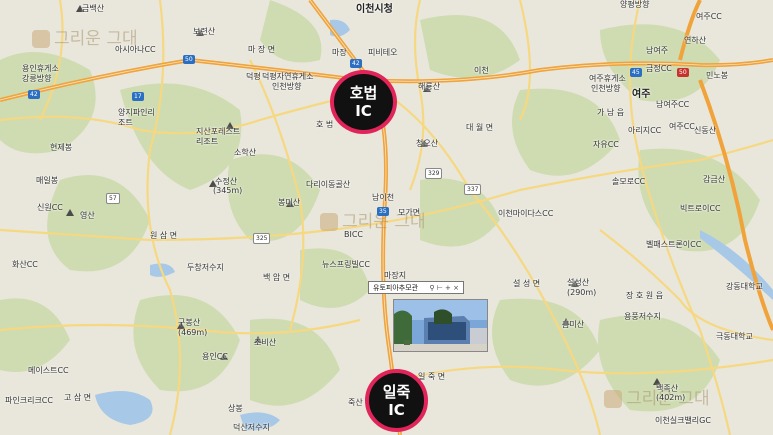 Image resolution: width=773 pixels, height=435 pixels. What do you see at coordinates (251, 428) in the screenshot?
I see `place-label: 덕산저수지` at bounding box center [251, 428].